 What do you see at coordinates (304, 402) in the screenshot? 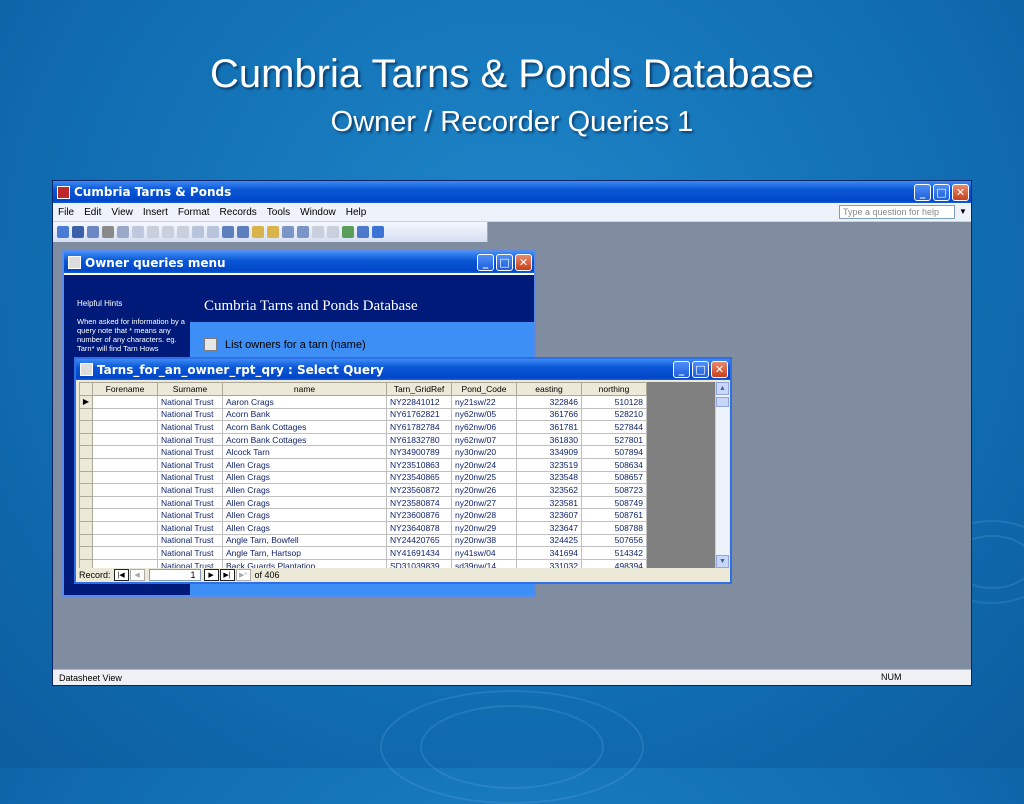
I see `table-cell: Aaron Crags` at bounding box center [304, 402].